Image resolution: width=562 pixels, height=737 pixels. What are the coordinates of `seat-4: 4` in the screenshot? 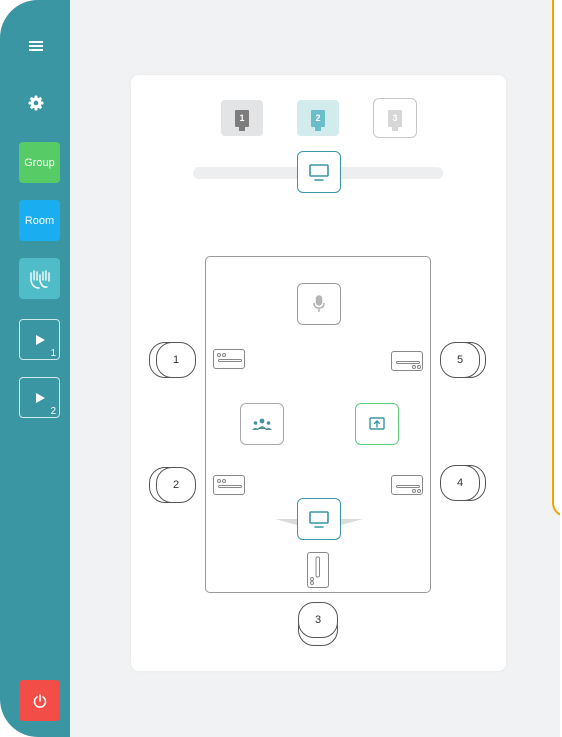 It's located at (460, 483).